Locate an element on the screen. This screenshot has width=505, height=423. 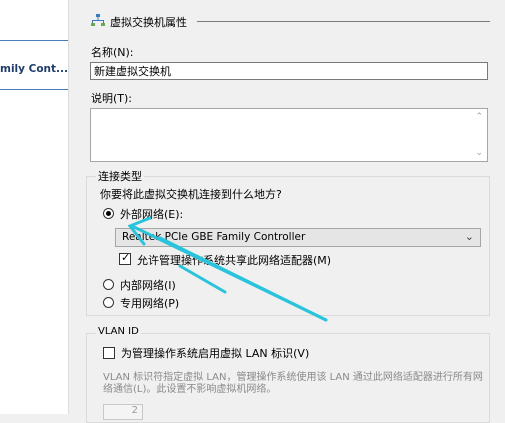
network-adapter-dropdown: Realtek PCIe GBE Family Controller ⌄ is located at coordinates (298, 237).